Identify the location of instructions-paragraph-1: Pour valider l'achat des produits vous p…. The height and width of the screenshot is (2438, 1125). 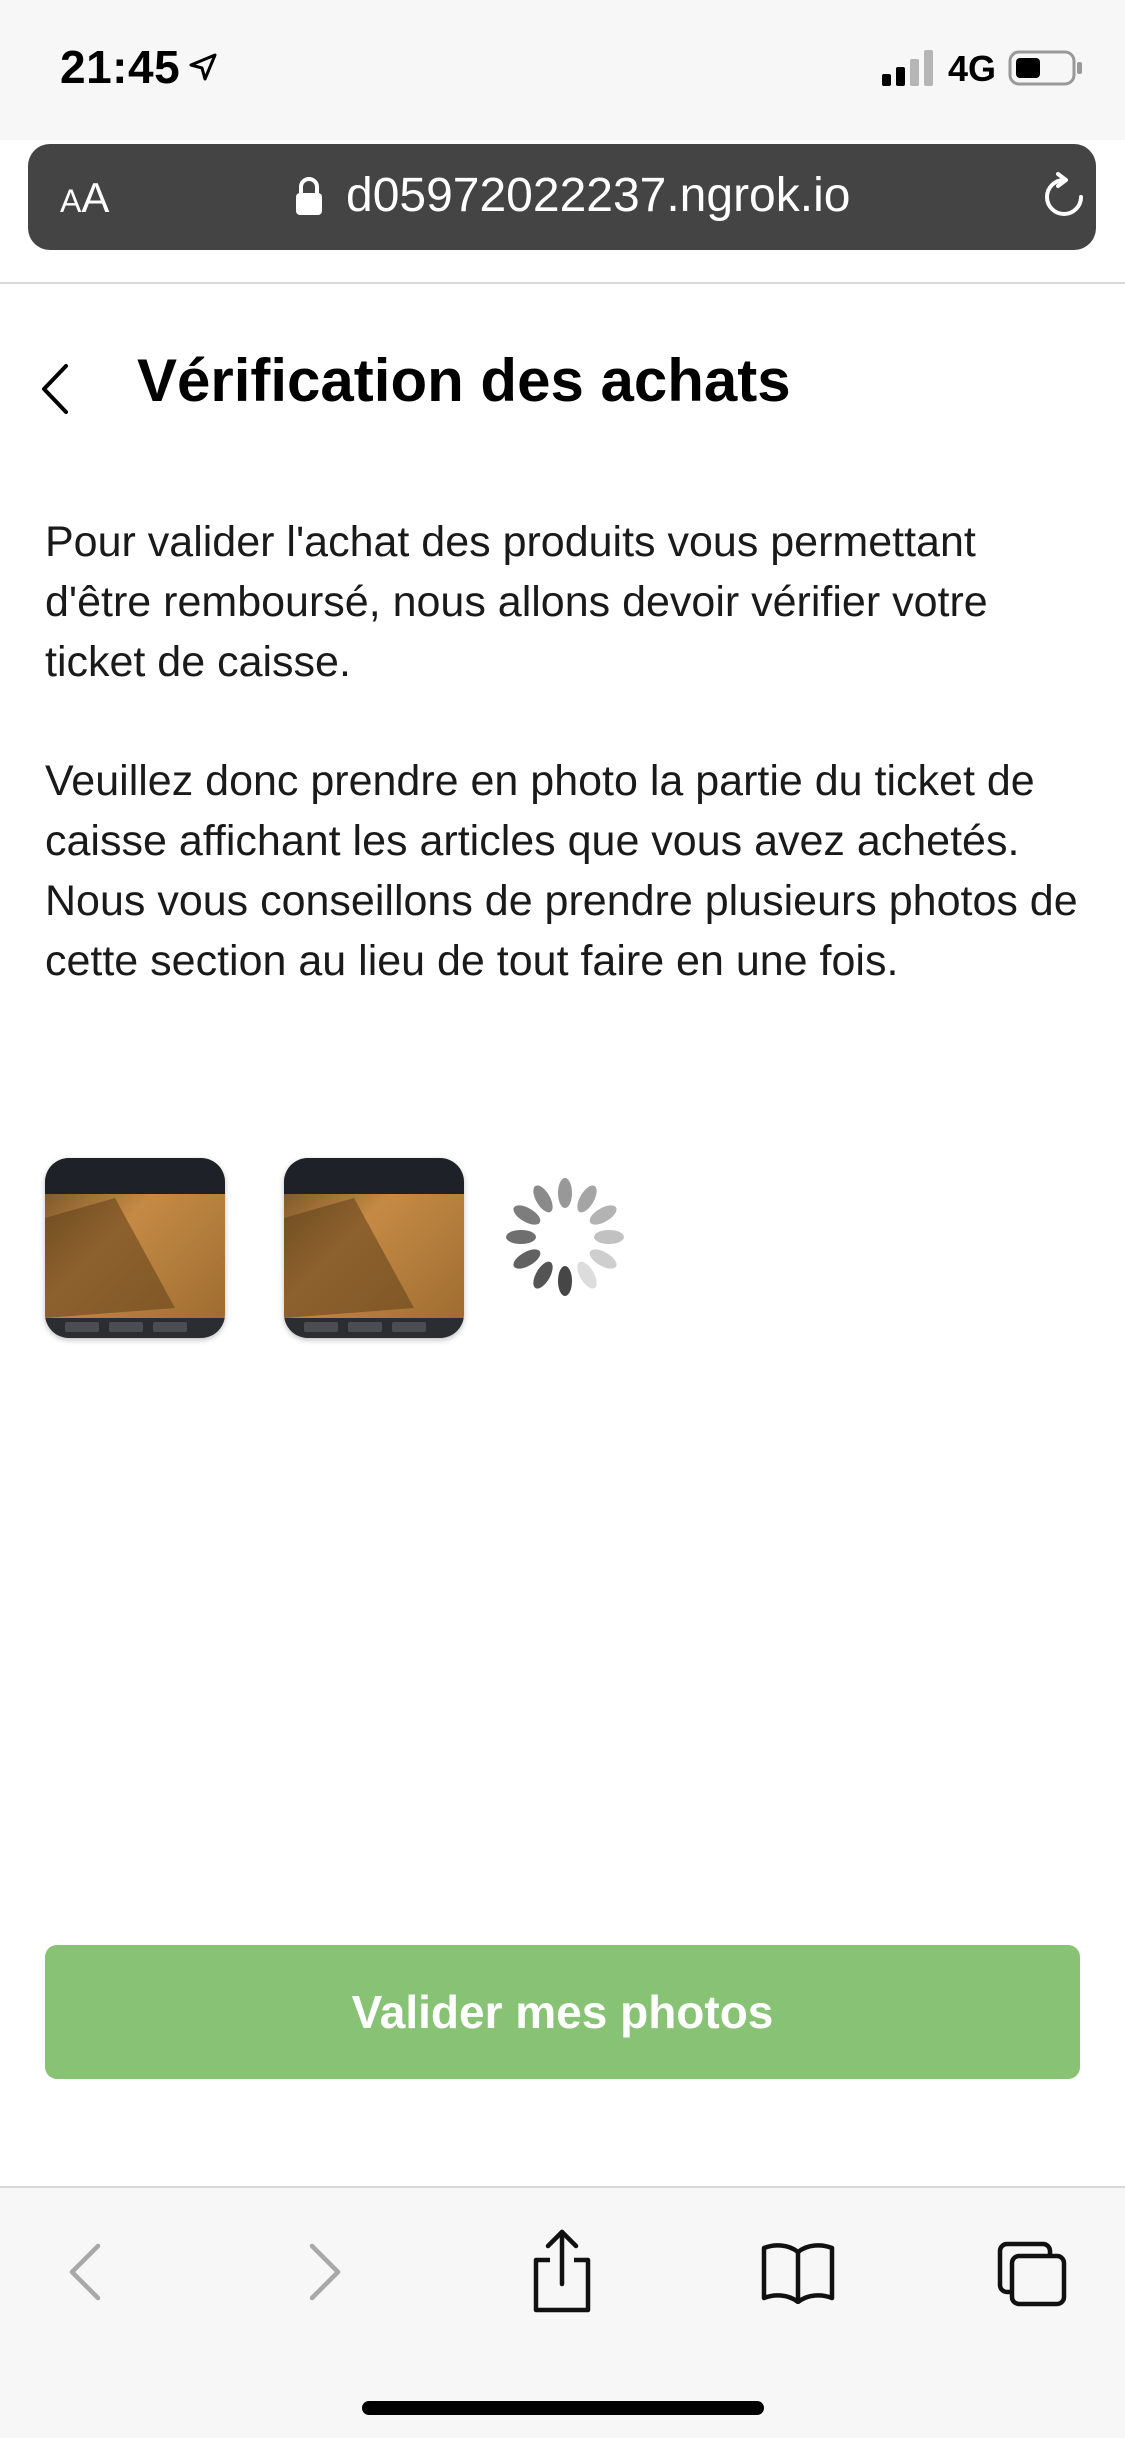
(516, 602).